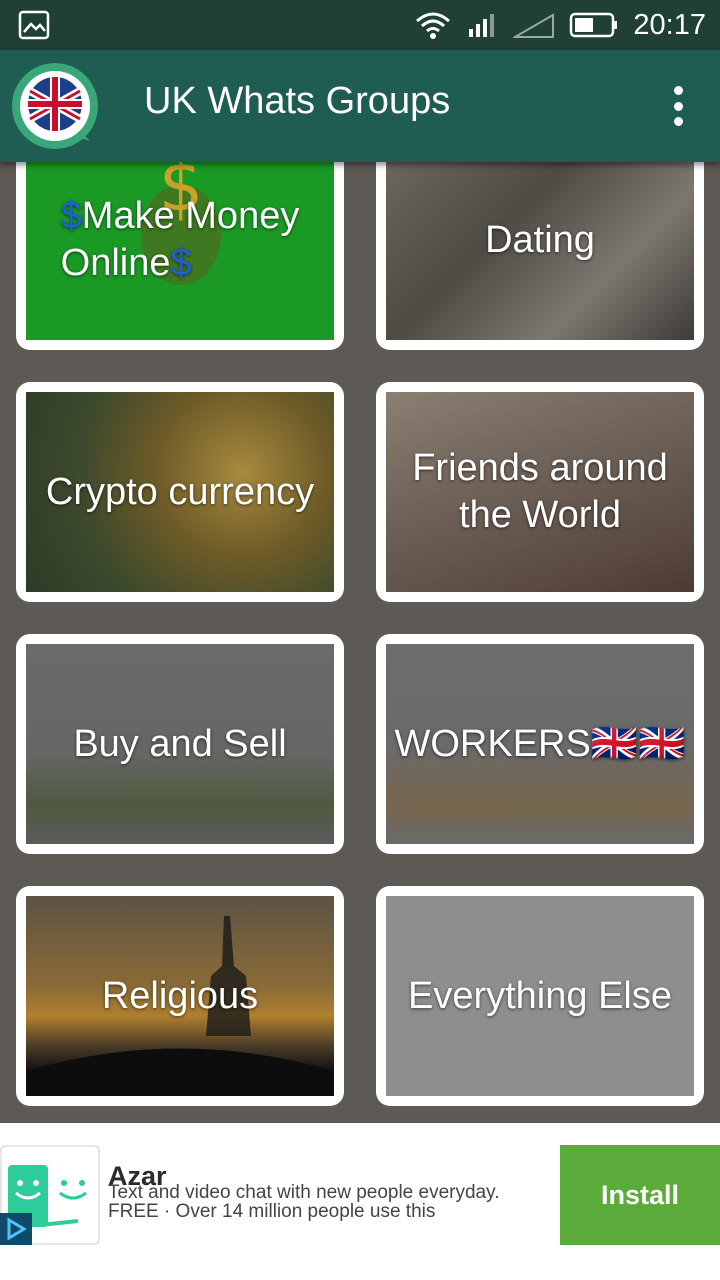 The width and height of the screenshot is (720, 1280). I want to click on category-tile-workers: WORKERS🇬🇧🇬🇧, so click(540, 744).